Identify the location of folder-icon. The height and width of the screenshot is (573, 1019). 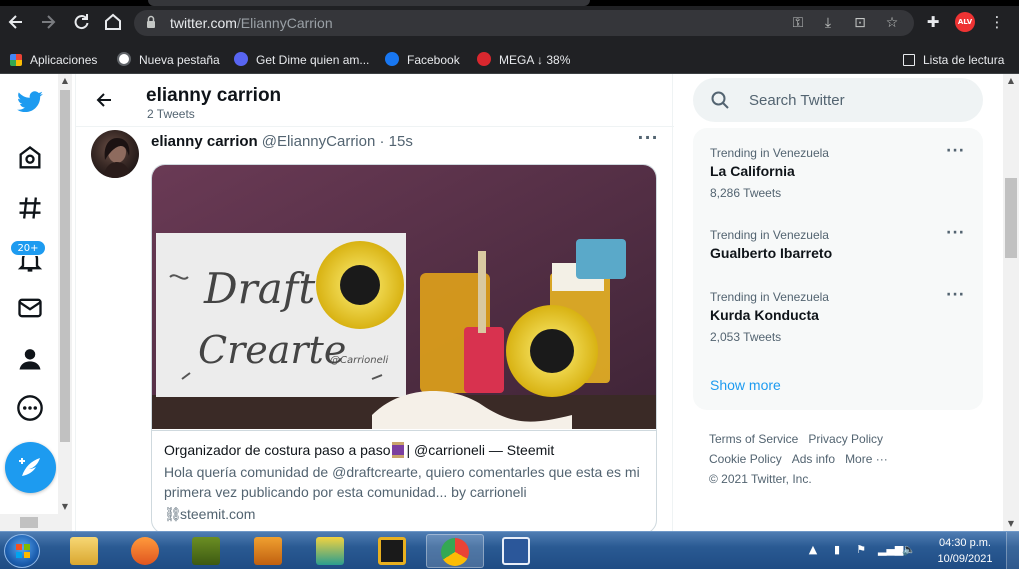
(84, 551).